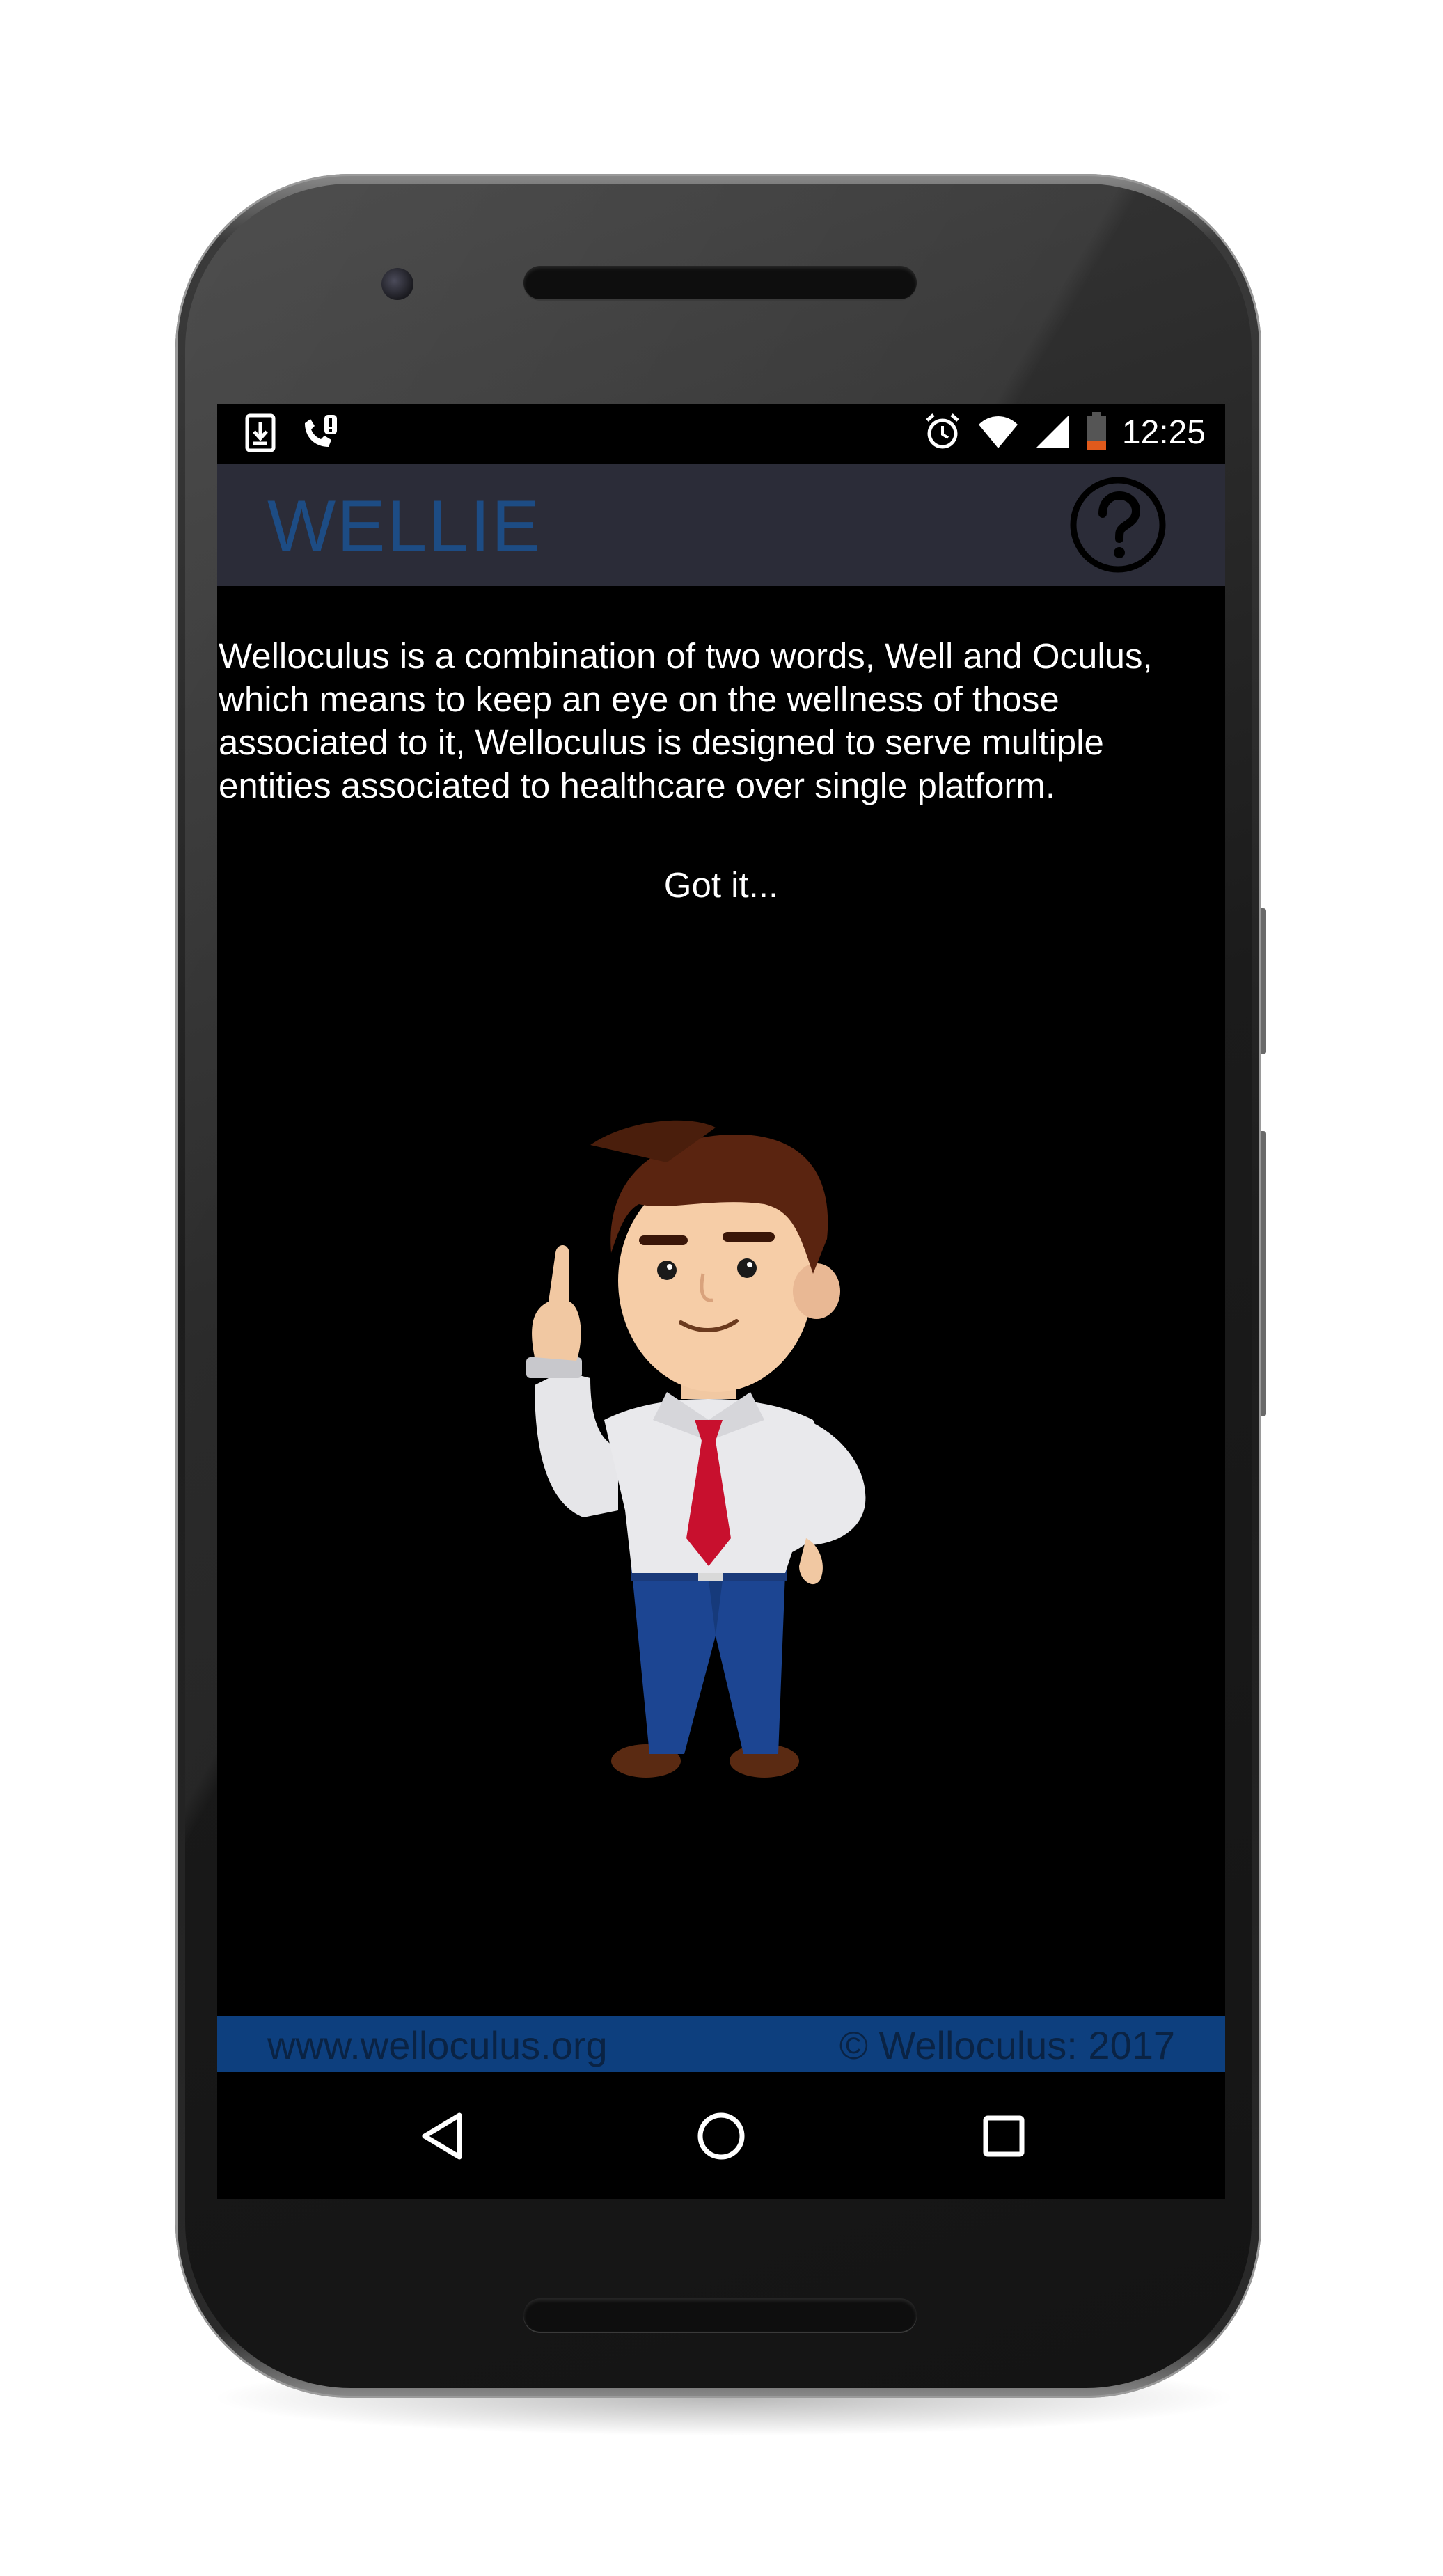 The height and width of the screenshot is (2576, 1443). I want to click on recents-button, so click(1003, 2136).